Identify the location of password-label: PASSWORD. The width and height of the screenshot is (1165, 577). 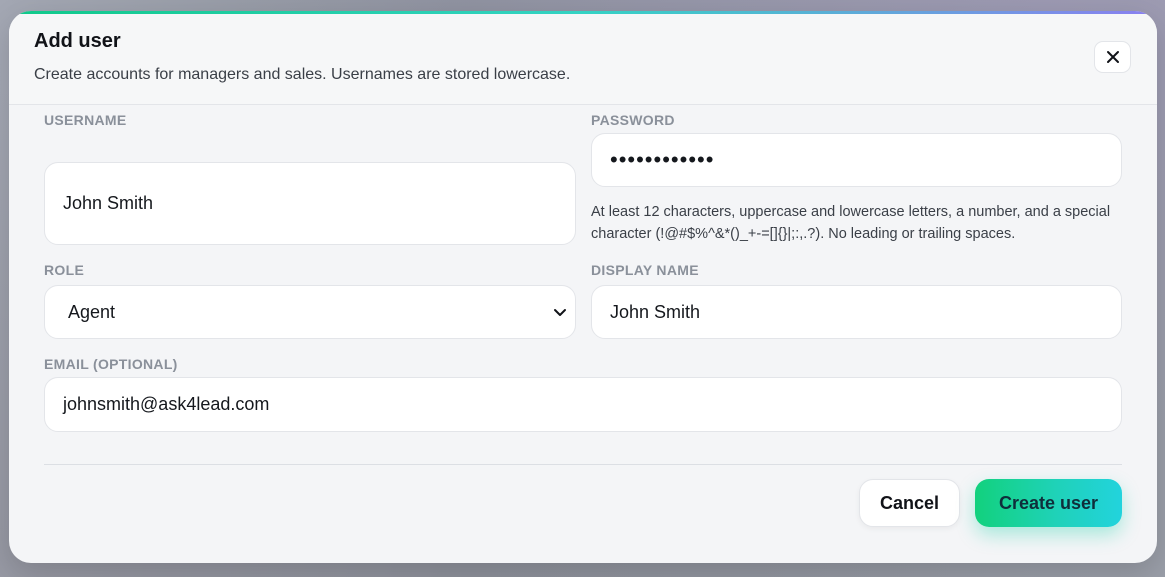
(633, 120).